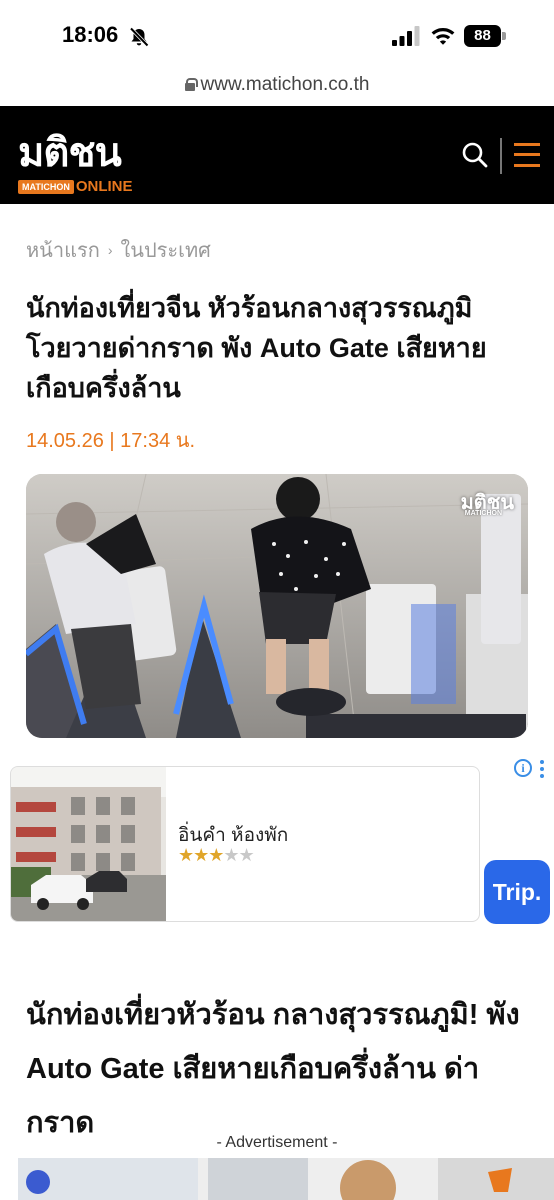 The width and height of the screenshot is (554, 1200). Describe the element at coordinates (118, 250) in the screenshot. I see `breadcrumb: หน้าแรก › ในประเทศ` at that location.